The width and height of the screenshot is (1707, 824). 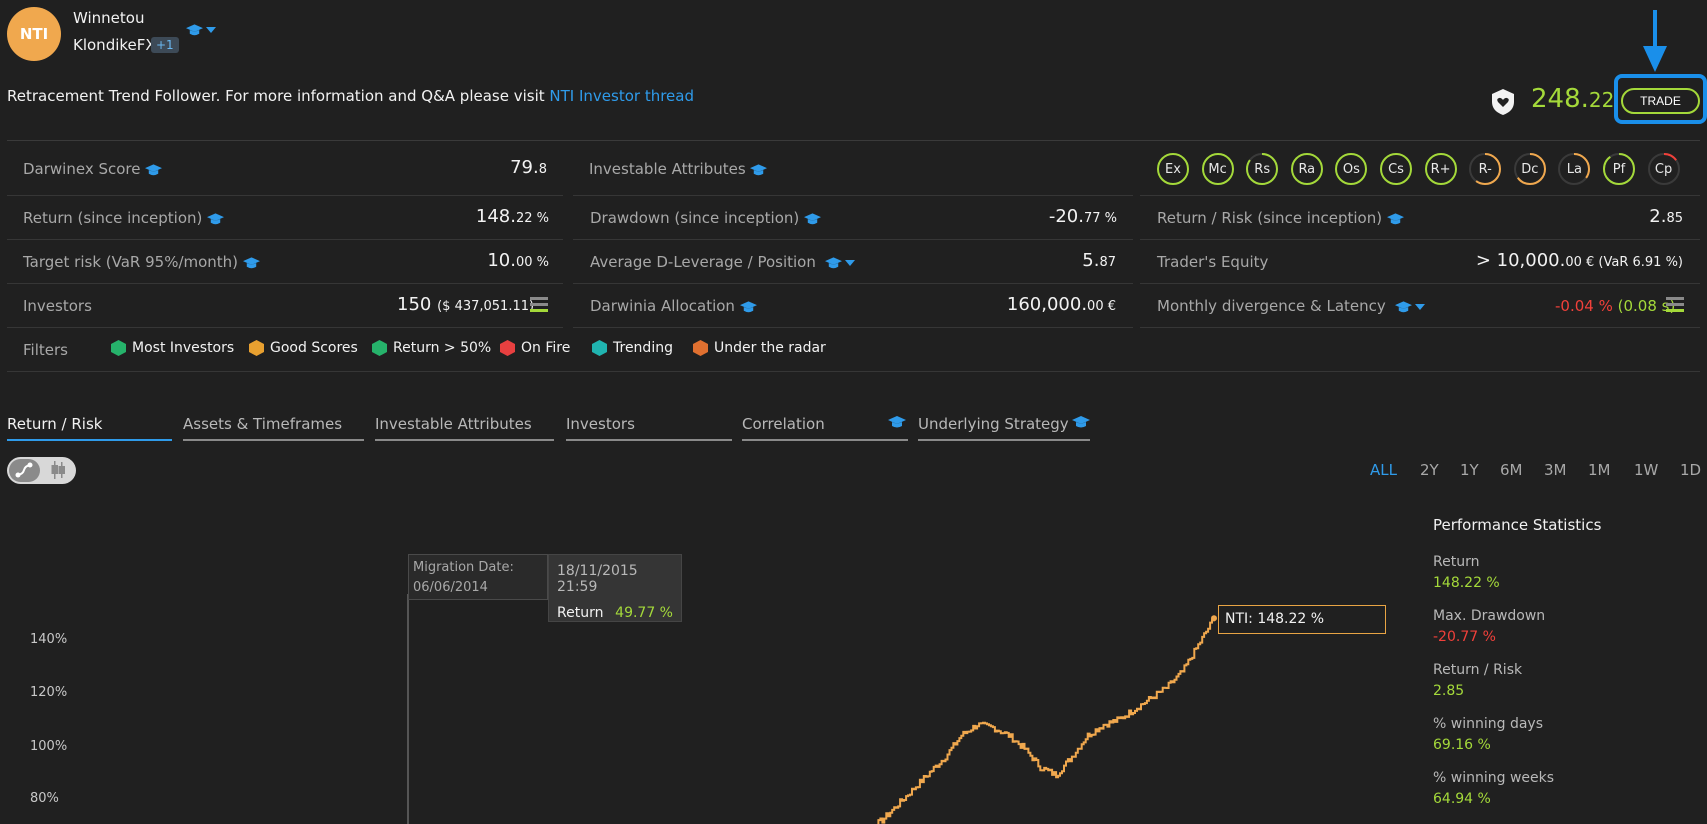 What do you see at coordinates (108, 18) in the screenshot?
I see `trader-name: Winnetou` at bounding box center [108, 18].